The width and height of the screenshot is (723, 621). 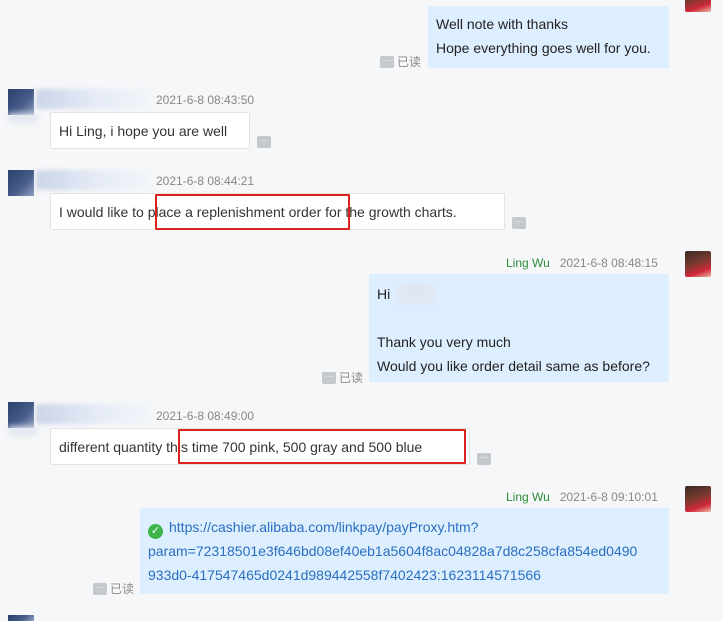 What do you see at coordinates (205, 100) in the screenshot?
I see `message-timestamp: 2021-6-8 08:43:50` at bounding box center [205, 100].